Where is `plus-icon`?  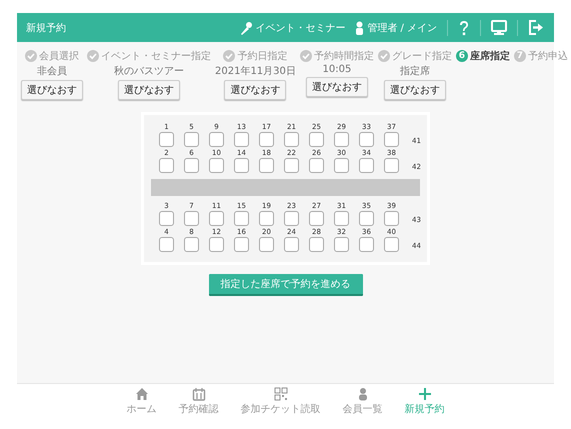
plus-icon is located at coordinates (425, 394).